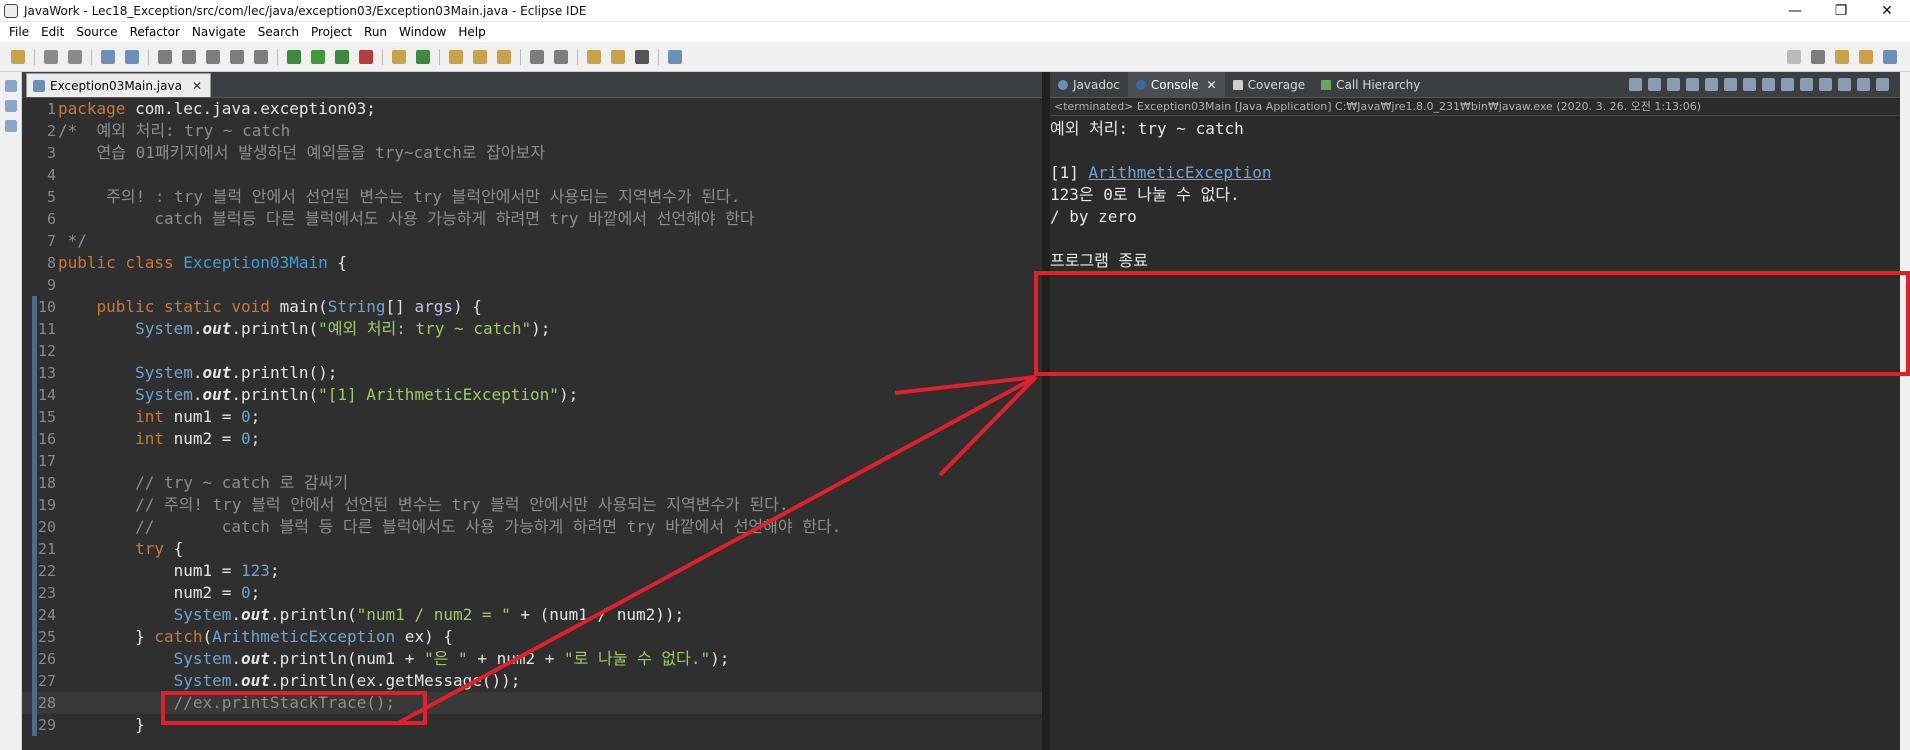  I want to click on debug-perspective-icon, so click(1890, 57).